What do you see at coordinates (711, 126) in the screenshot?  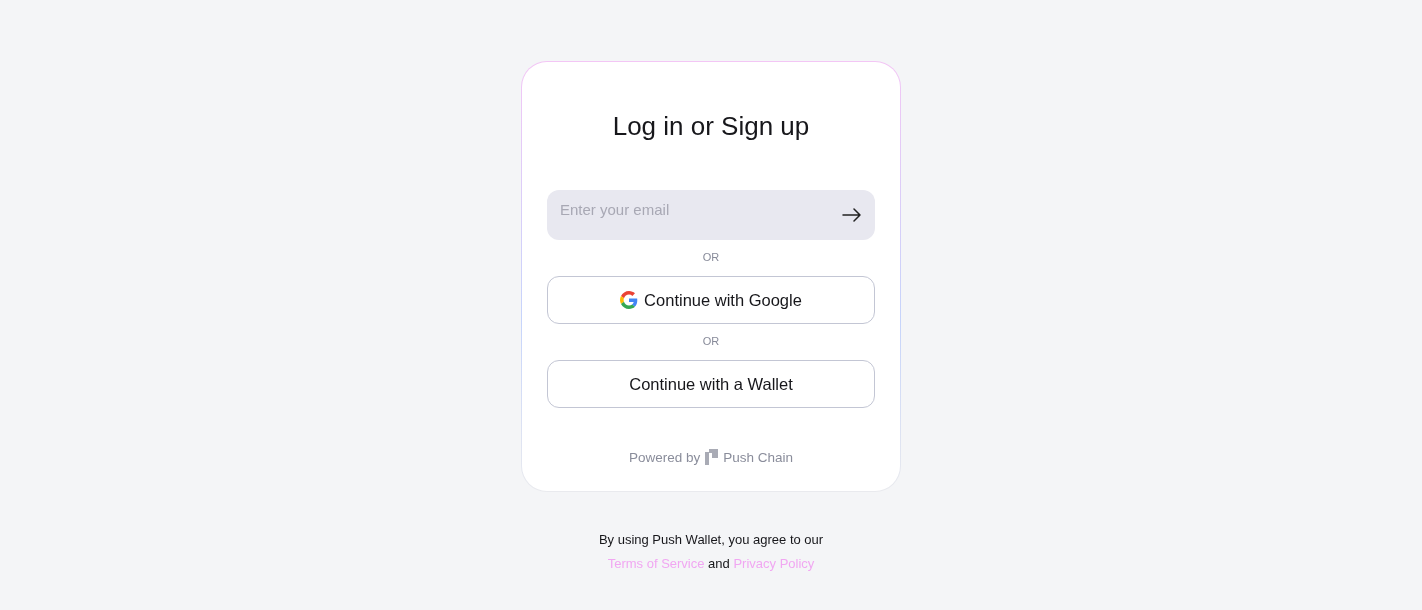 I see `card-title: Log in or Sign up` at bounding box center [711, 126].